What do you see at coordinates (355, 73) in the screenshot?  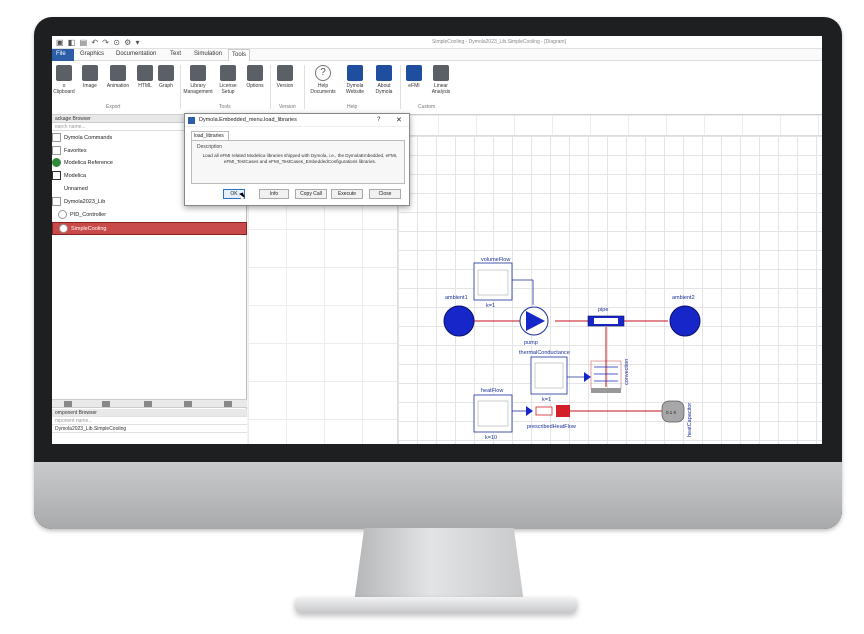 I see `website-icon` at bounding box center [355, 73].